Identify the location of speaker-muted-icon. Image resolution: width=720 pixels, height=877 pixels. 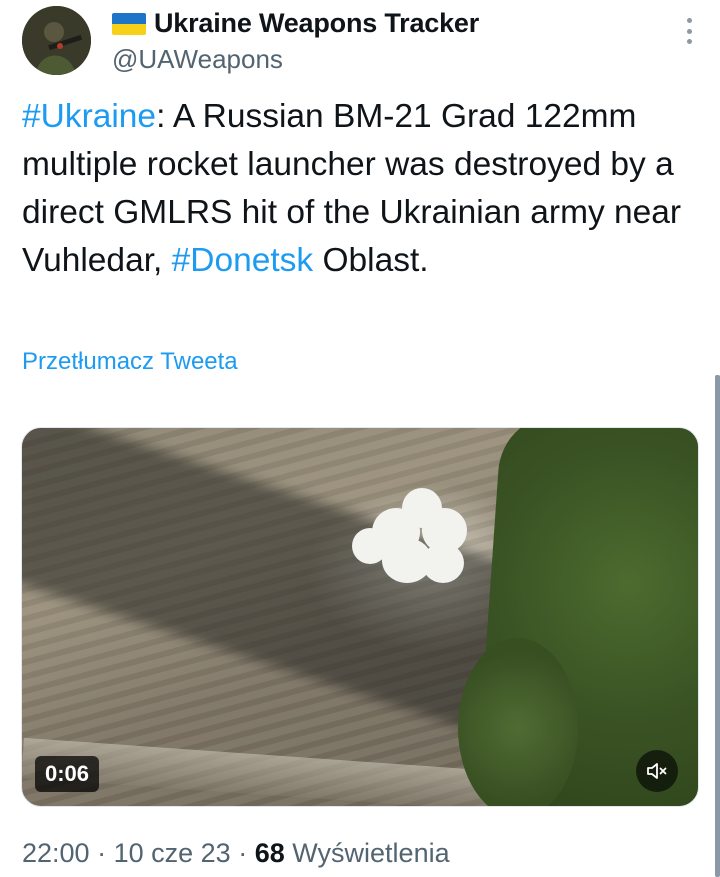
(657, 771).